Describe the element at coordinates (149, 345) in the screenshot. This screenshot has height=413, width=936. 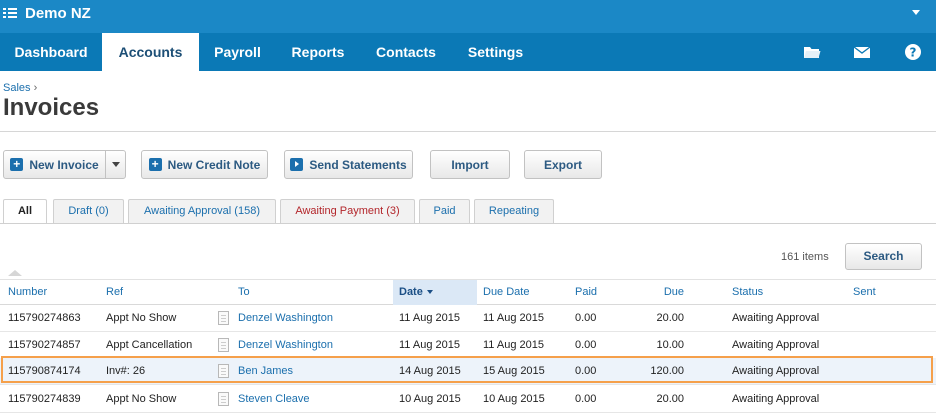
I see `cell-ref: Appt Cancellation` at that location.